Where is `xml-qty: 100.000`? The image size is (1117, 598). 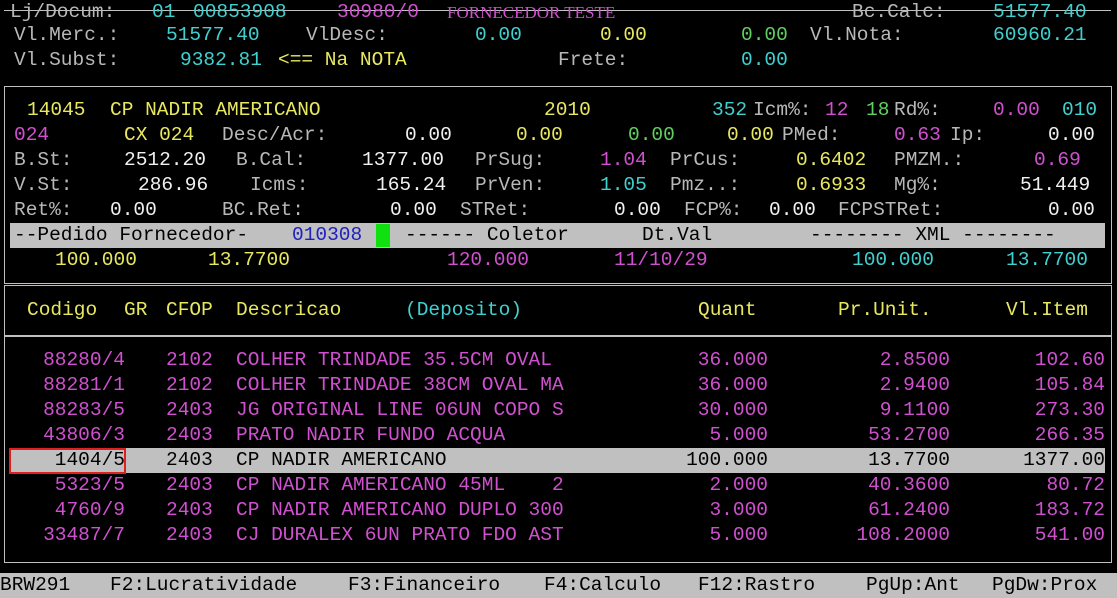
xml-qty: 100.000 is located at coordinates (893, 260).